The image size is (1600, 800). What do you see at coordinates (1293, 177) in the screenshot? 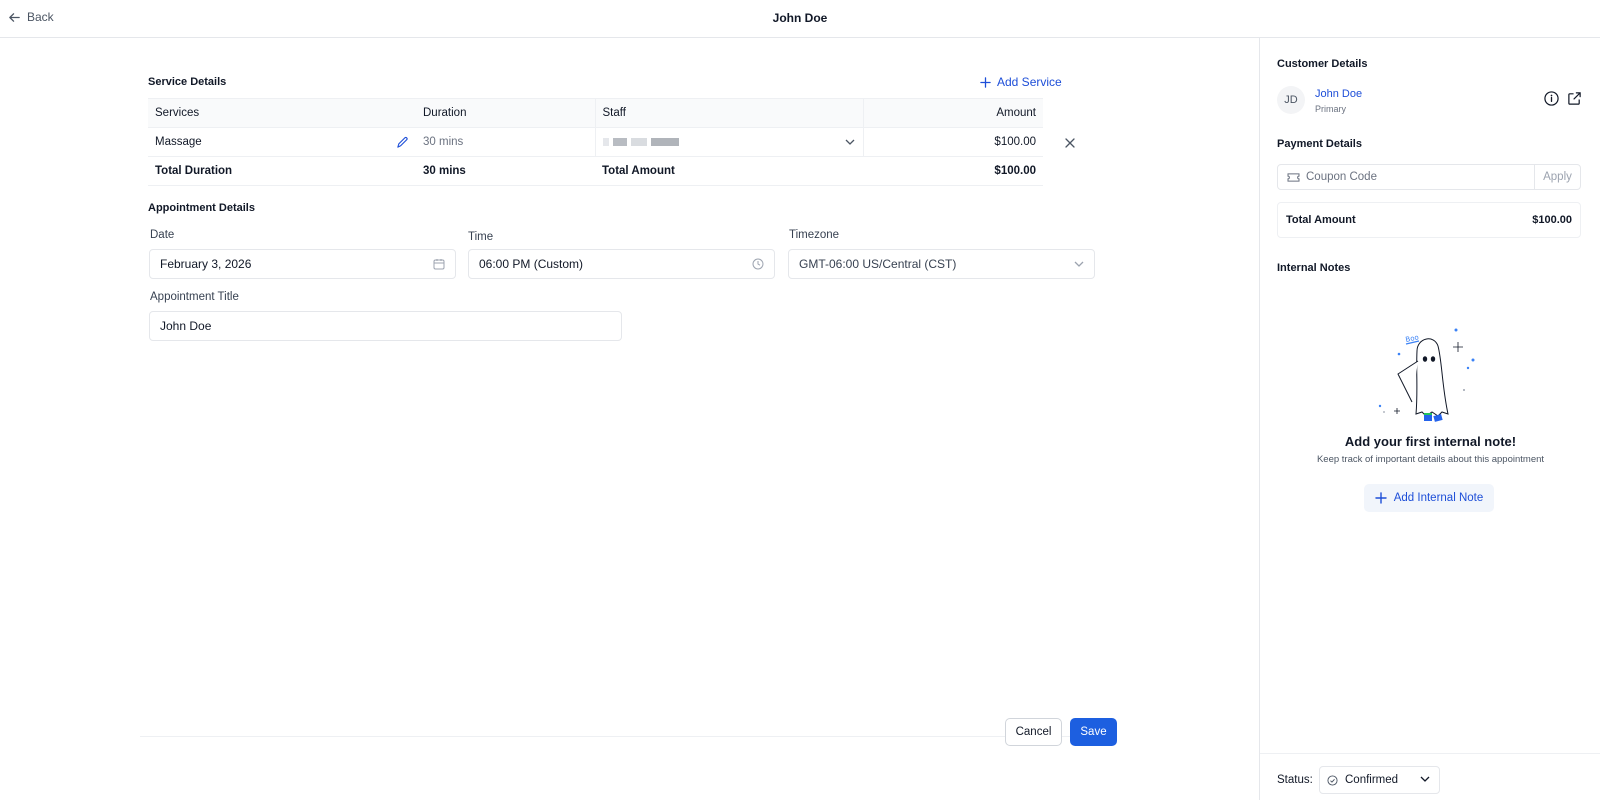
I see `ticket-icon` at bounding box center [1293, 177].